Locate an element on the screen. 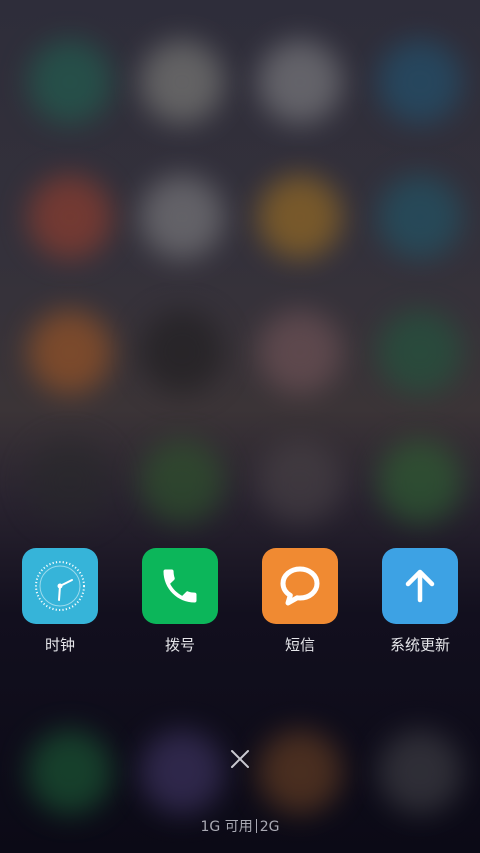 The height and width of the screenshot is (853, 480). recent-app-label: 时钟 is located at coordinates (59, 645).